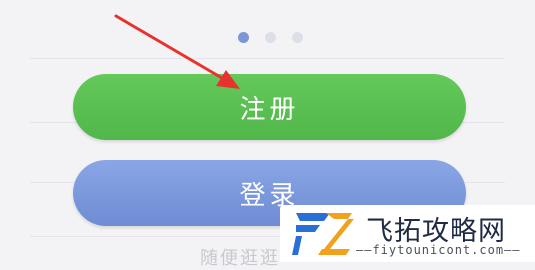 This screenshot has width=535, height=270. What do you see at coordinates (407, 233) in the screenshot?
I see `watermark: 飞拓攻略网 ——fiytounicont.com——` at bounding box center [407, 233].